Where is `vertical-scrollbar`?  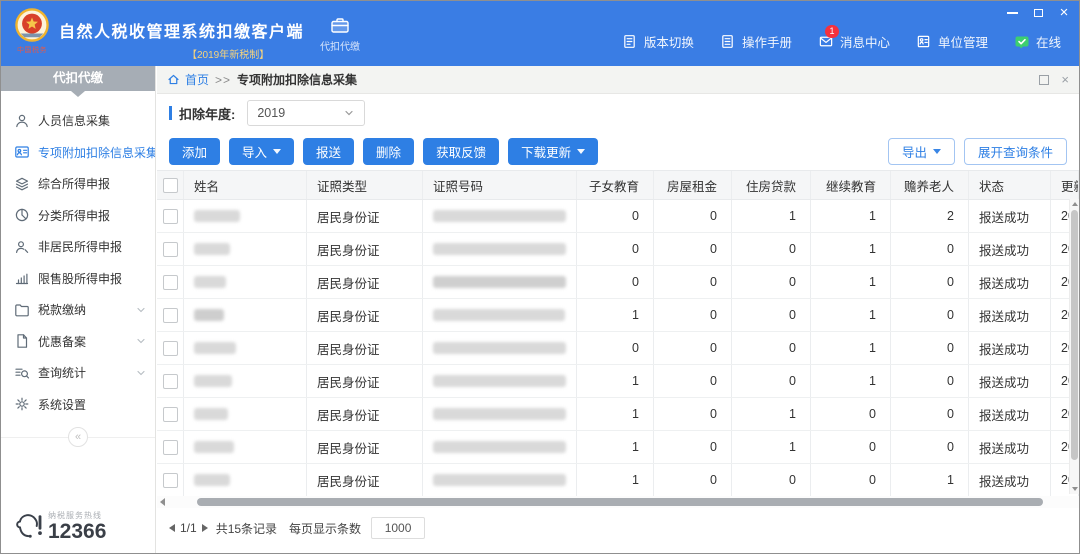
vertical-scrollbar is located at coordinates (1074, 346).